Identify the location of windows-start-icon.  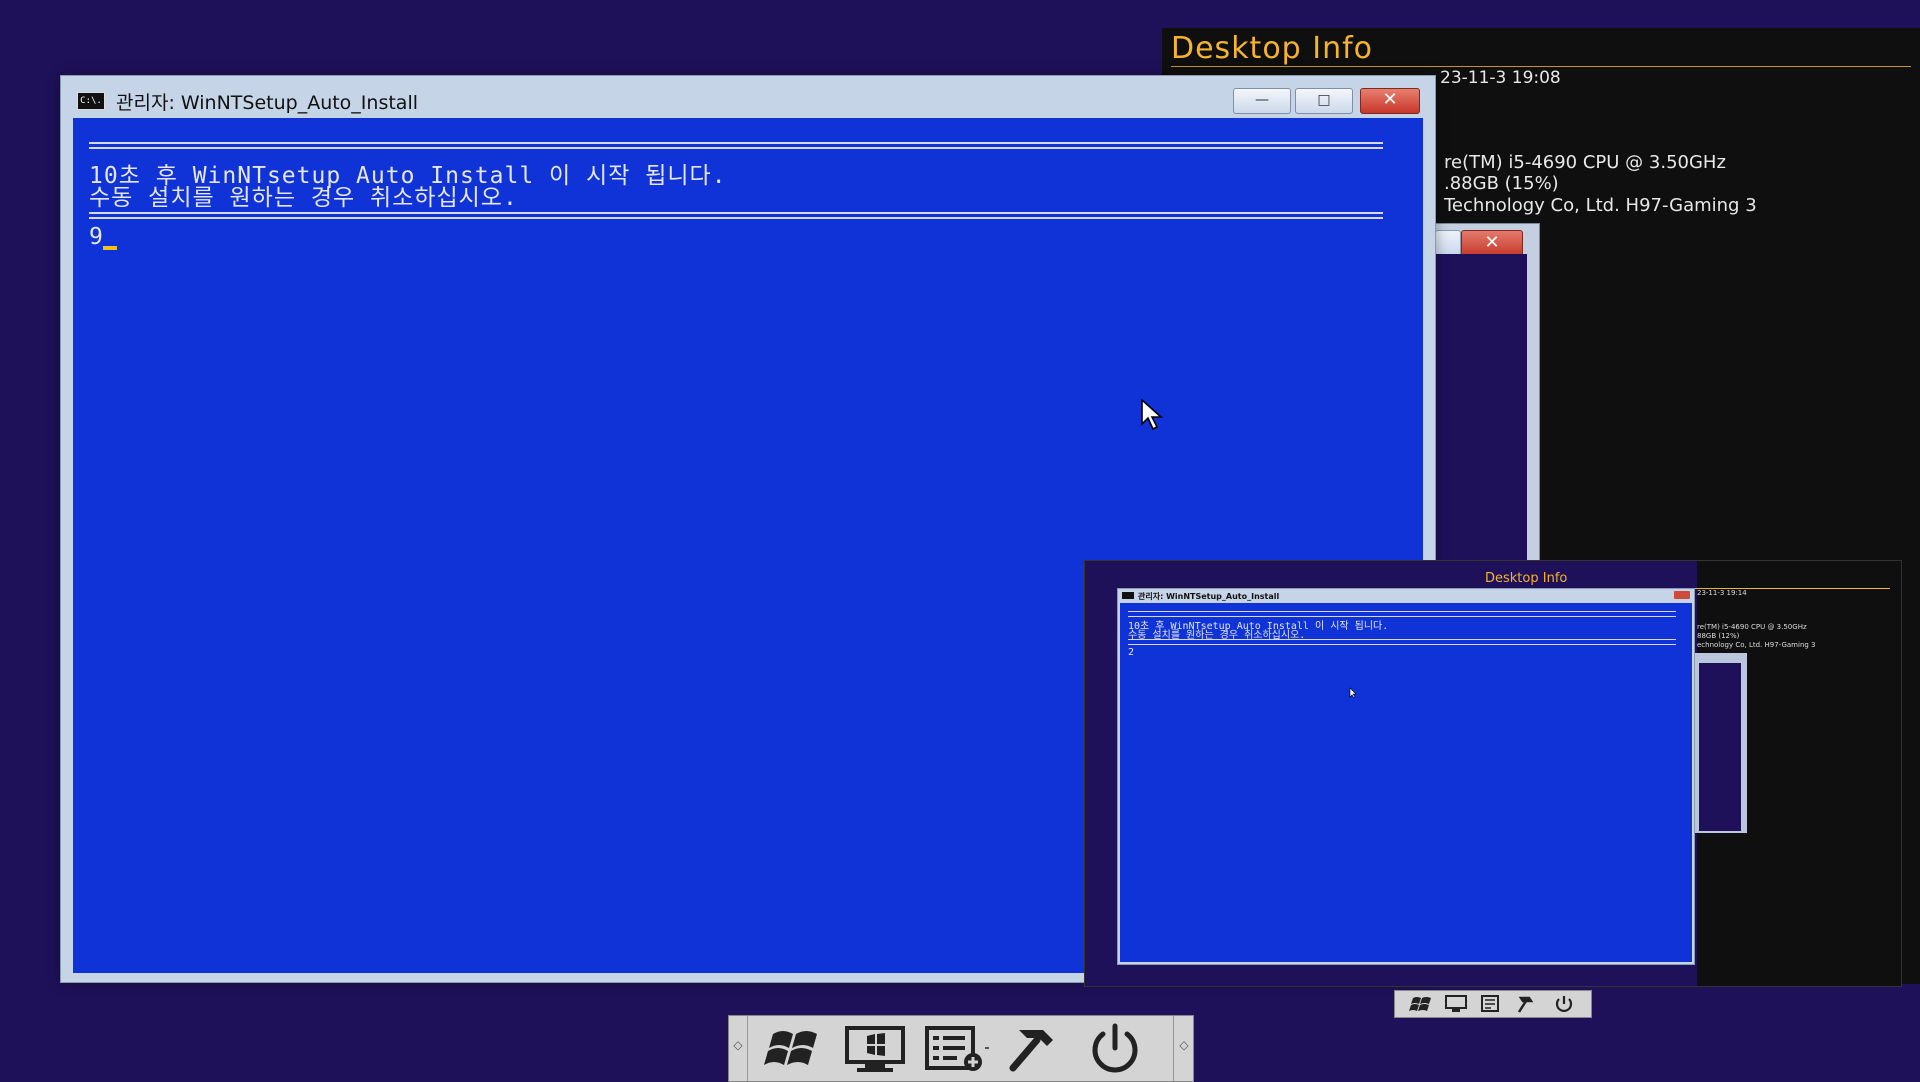
(795, 1048).